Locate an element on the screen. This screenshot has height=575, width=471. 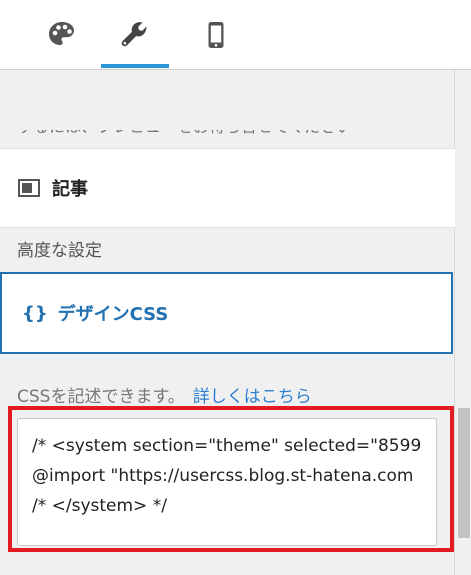
details-link: 詳しくはこちら is located at coordinates (252, 397).